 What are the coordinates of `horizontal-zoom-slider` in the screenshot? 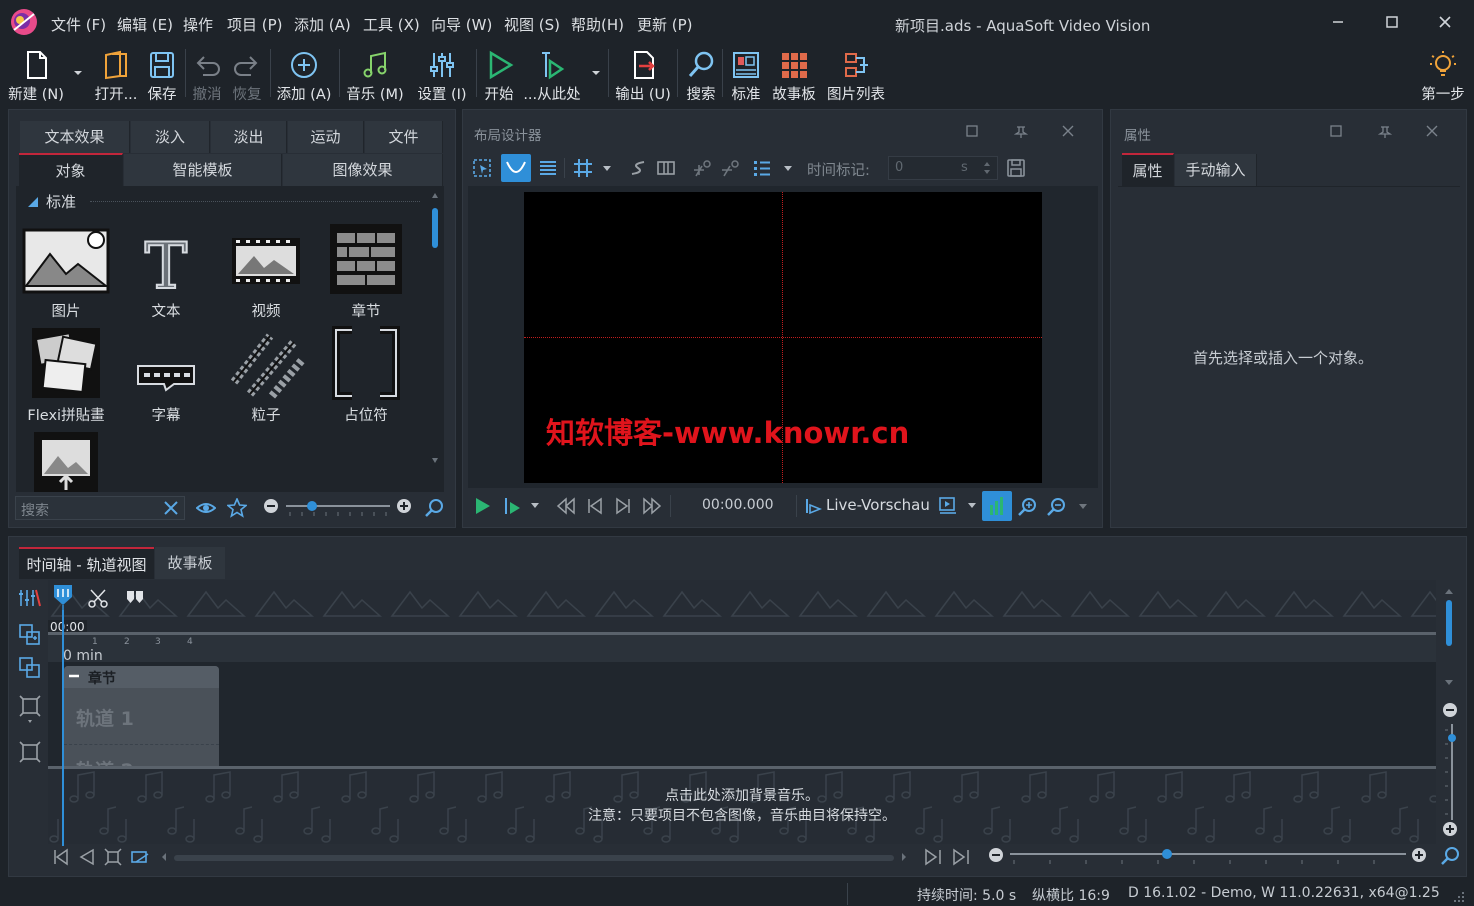 It's located at (1208, 857).